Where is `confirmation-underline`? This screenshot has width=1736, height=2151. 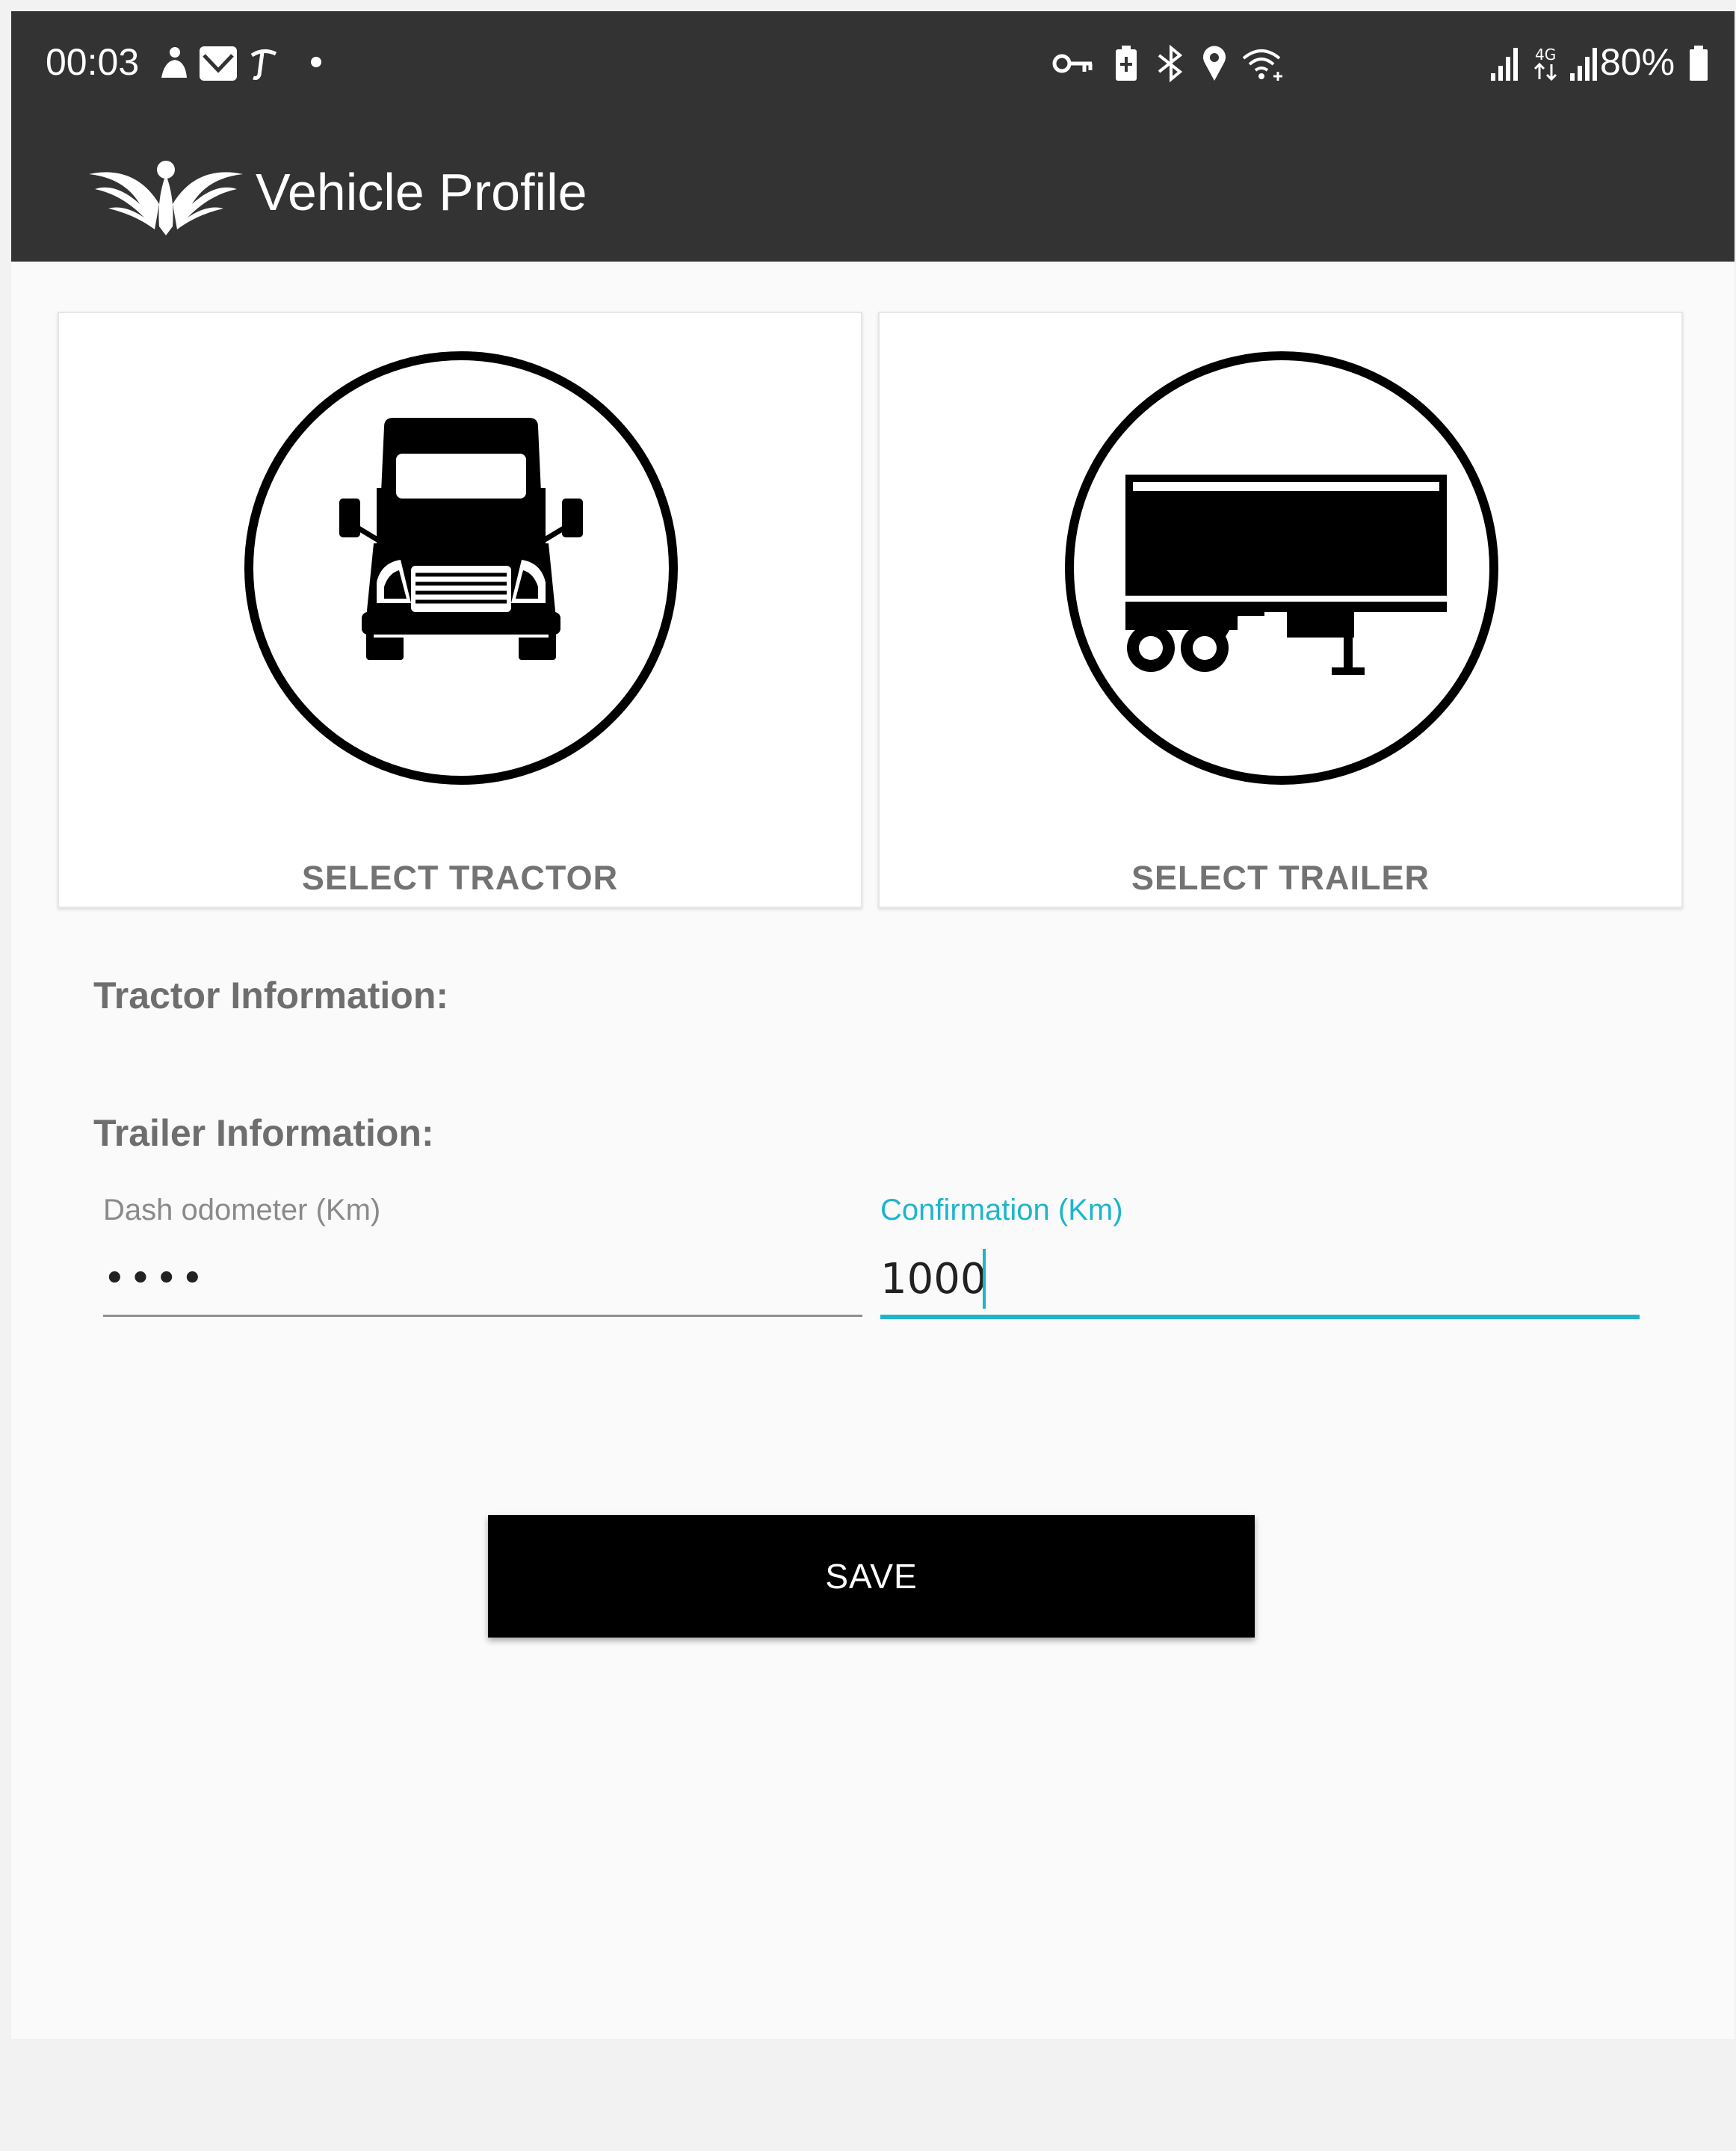
confirmation-underline is located at coordinates (1260, 1317).